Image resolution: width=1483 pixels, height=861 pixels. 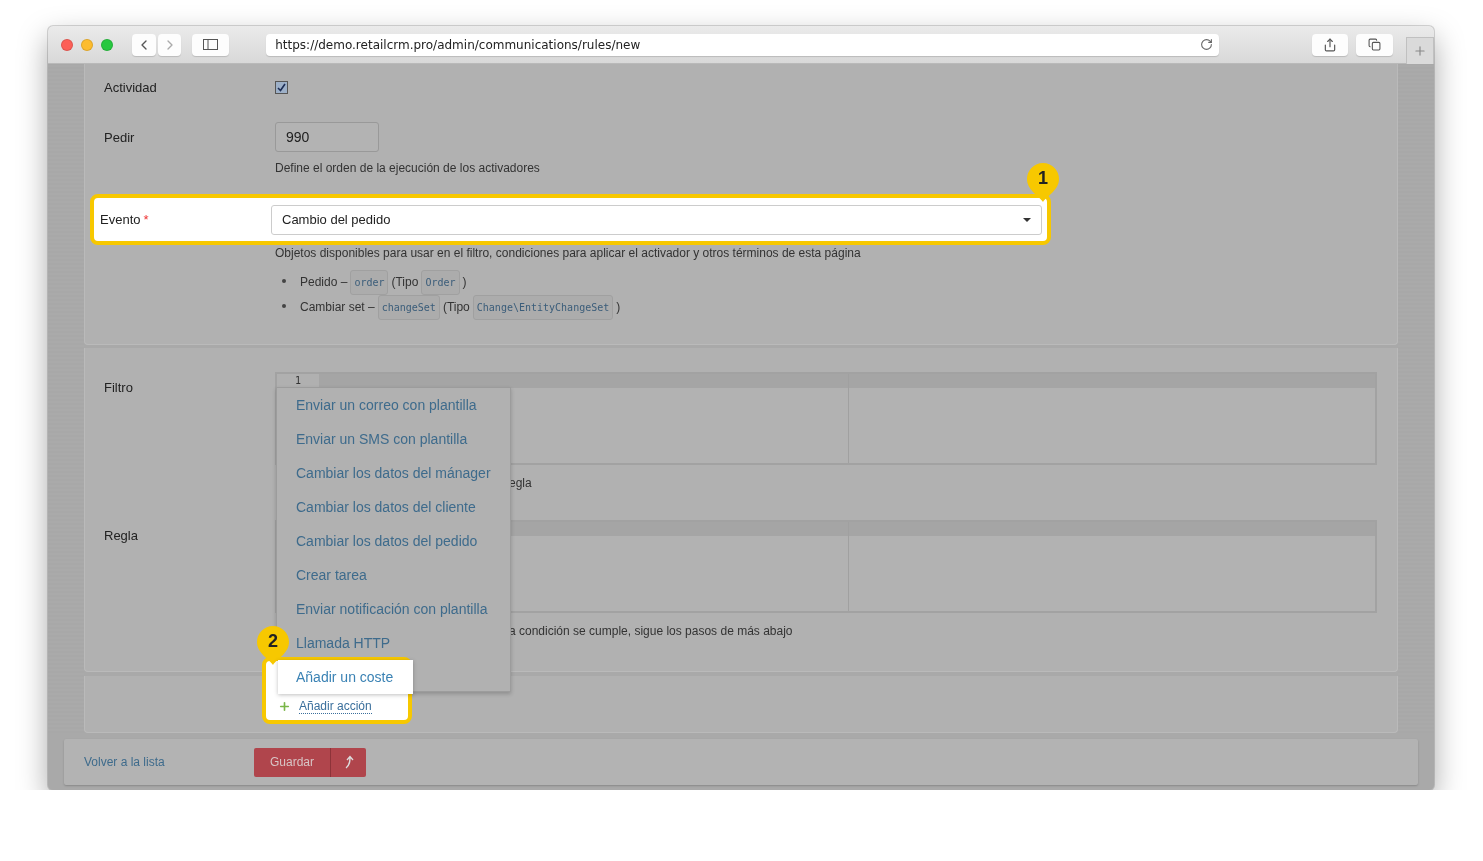 I want to click on menu-item: Añadir un coste, so click(x=345, y=677).